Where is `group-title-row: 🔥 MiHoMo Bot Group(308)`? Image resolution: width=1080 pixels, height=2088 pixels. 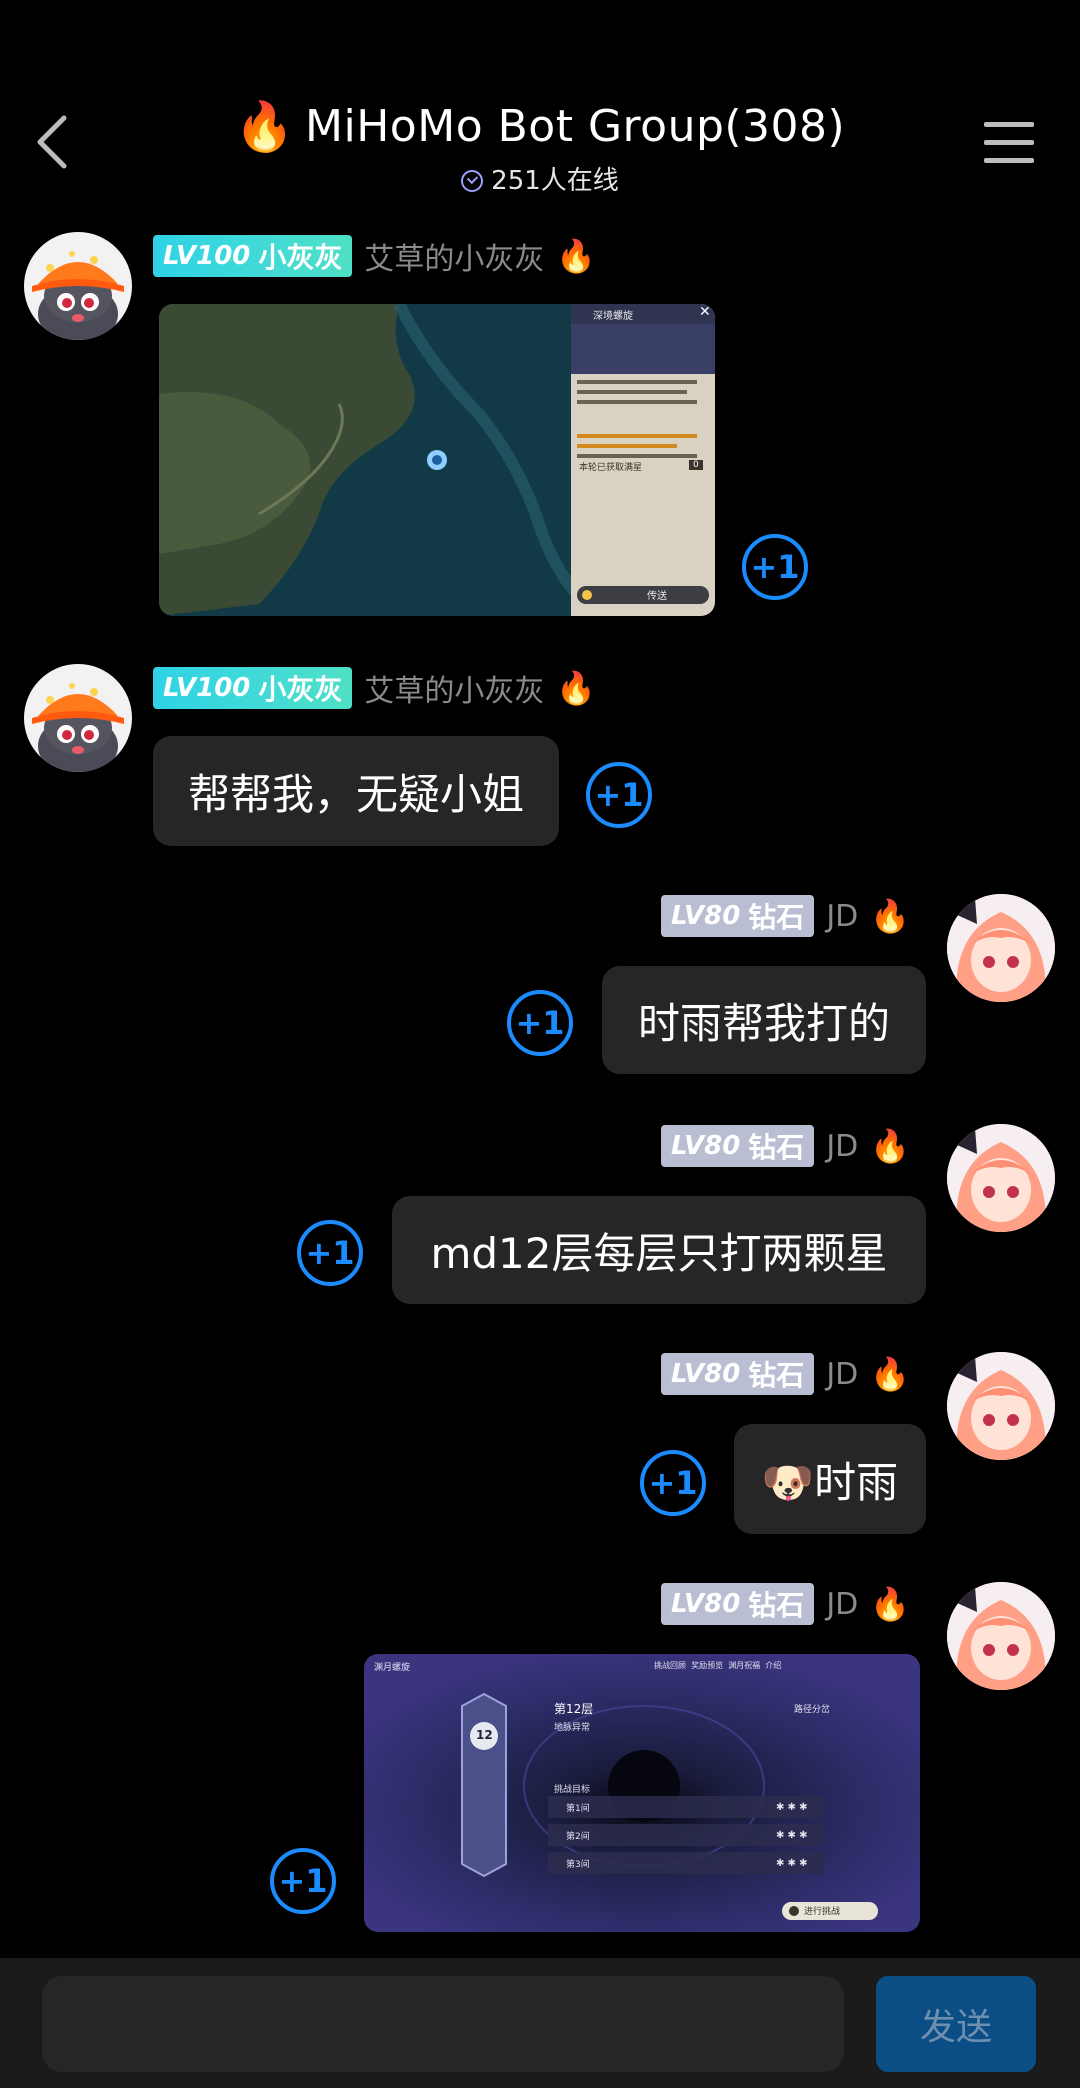
group-title-row: 🔥 MiHoMo Bot Group(308) is located at coordinates (540, 126).